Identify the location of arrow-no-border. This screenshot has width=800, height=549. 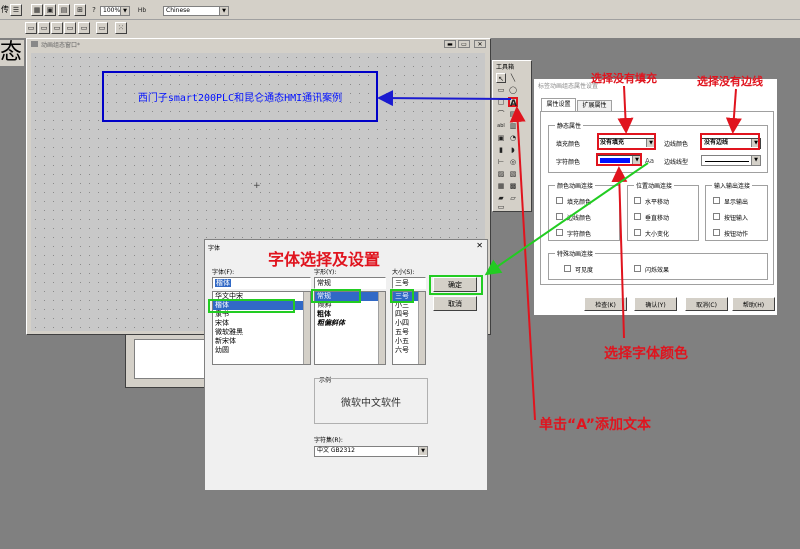
(733, 111).